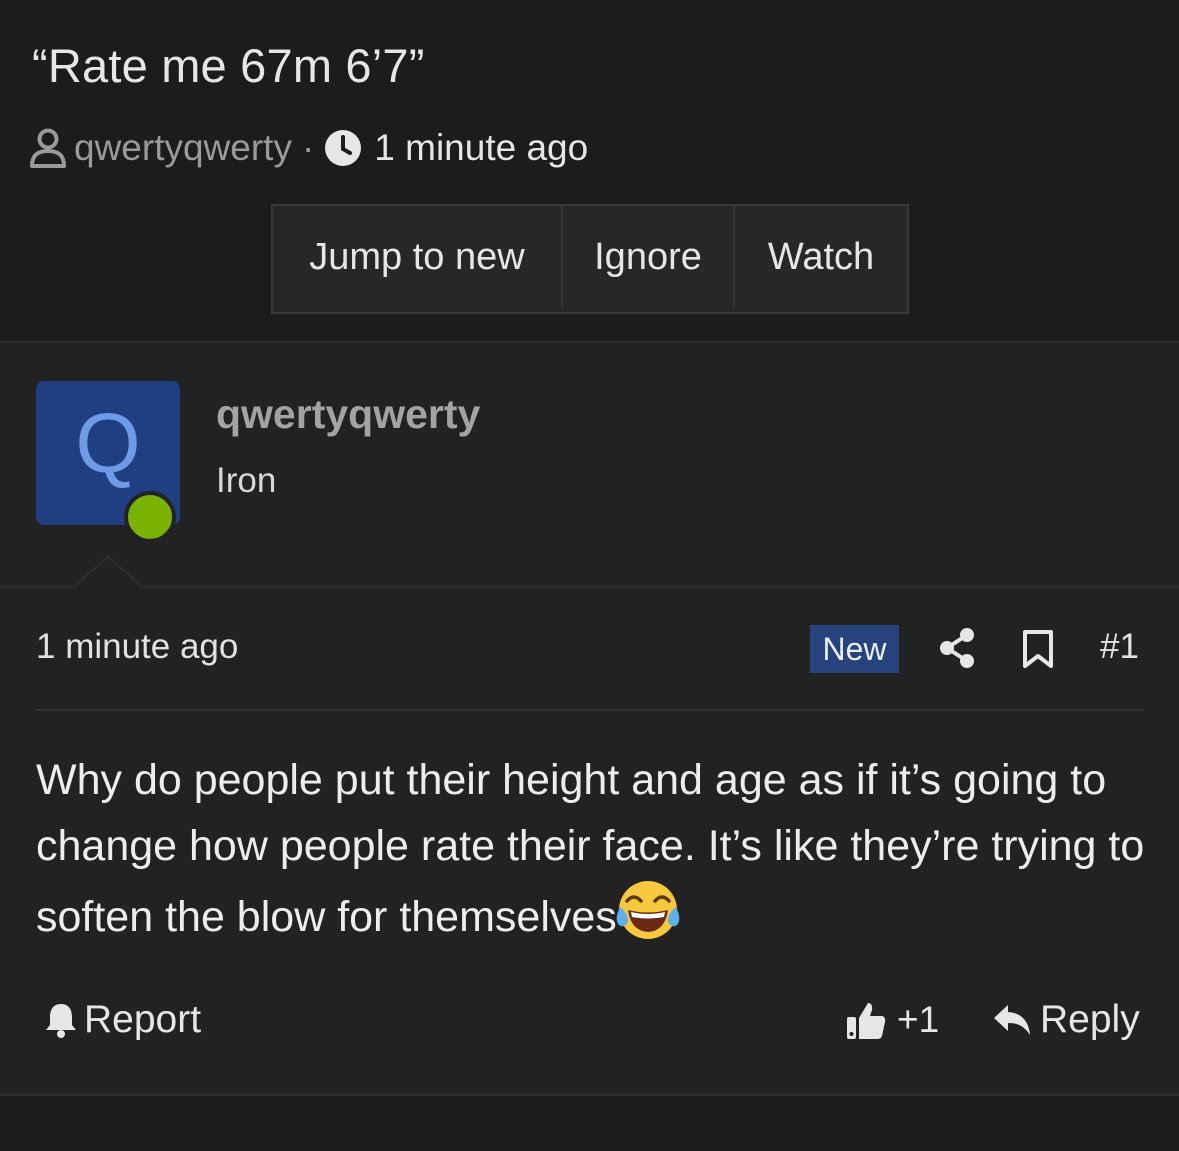 This screenshot has height=1151, width=1179. Describe the element at coordinates (48, 148) in the screenshot. I see `user-icon` at that location.